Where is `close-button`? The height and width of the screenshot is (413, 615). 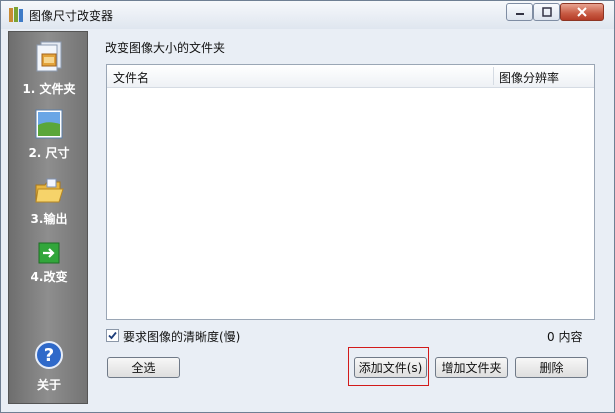 close-button is located at coordinates (582, 12).